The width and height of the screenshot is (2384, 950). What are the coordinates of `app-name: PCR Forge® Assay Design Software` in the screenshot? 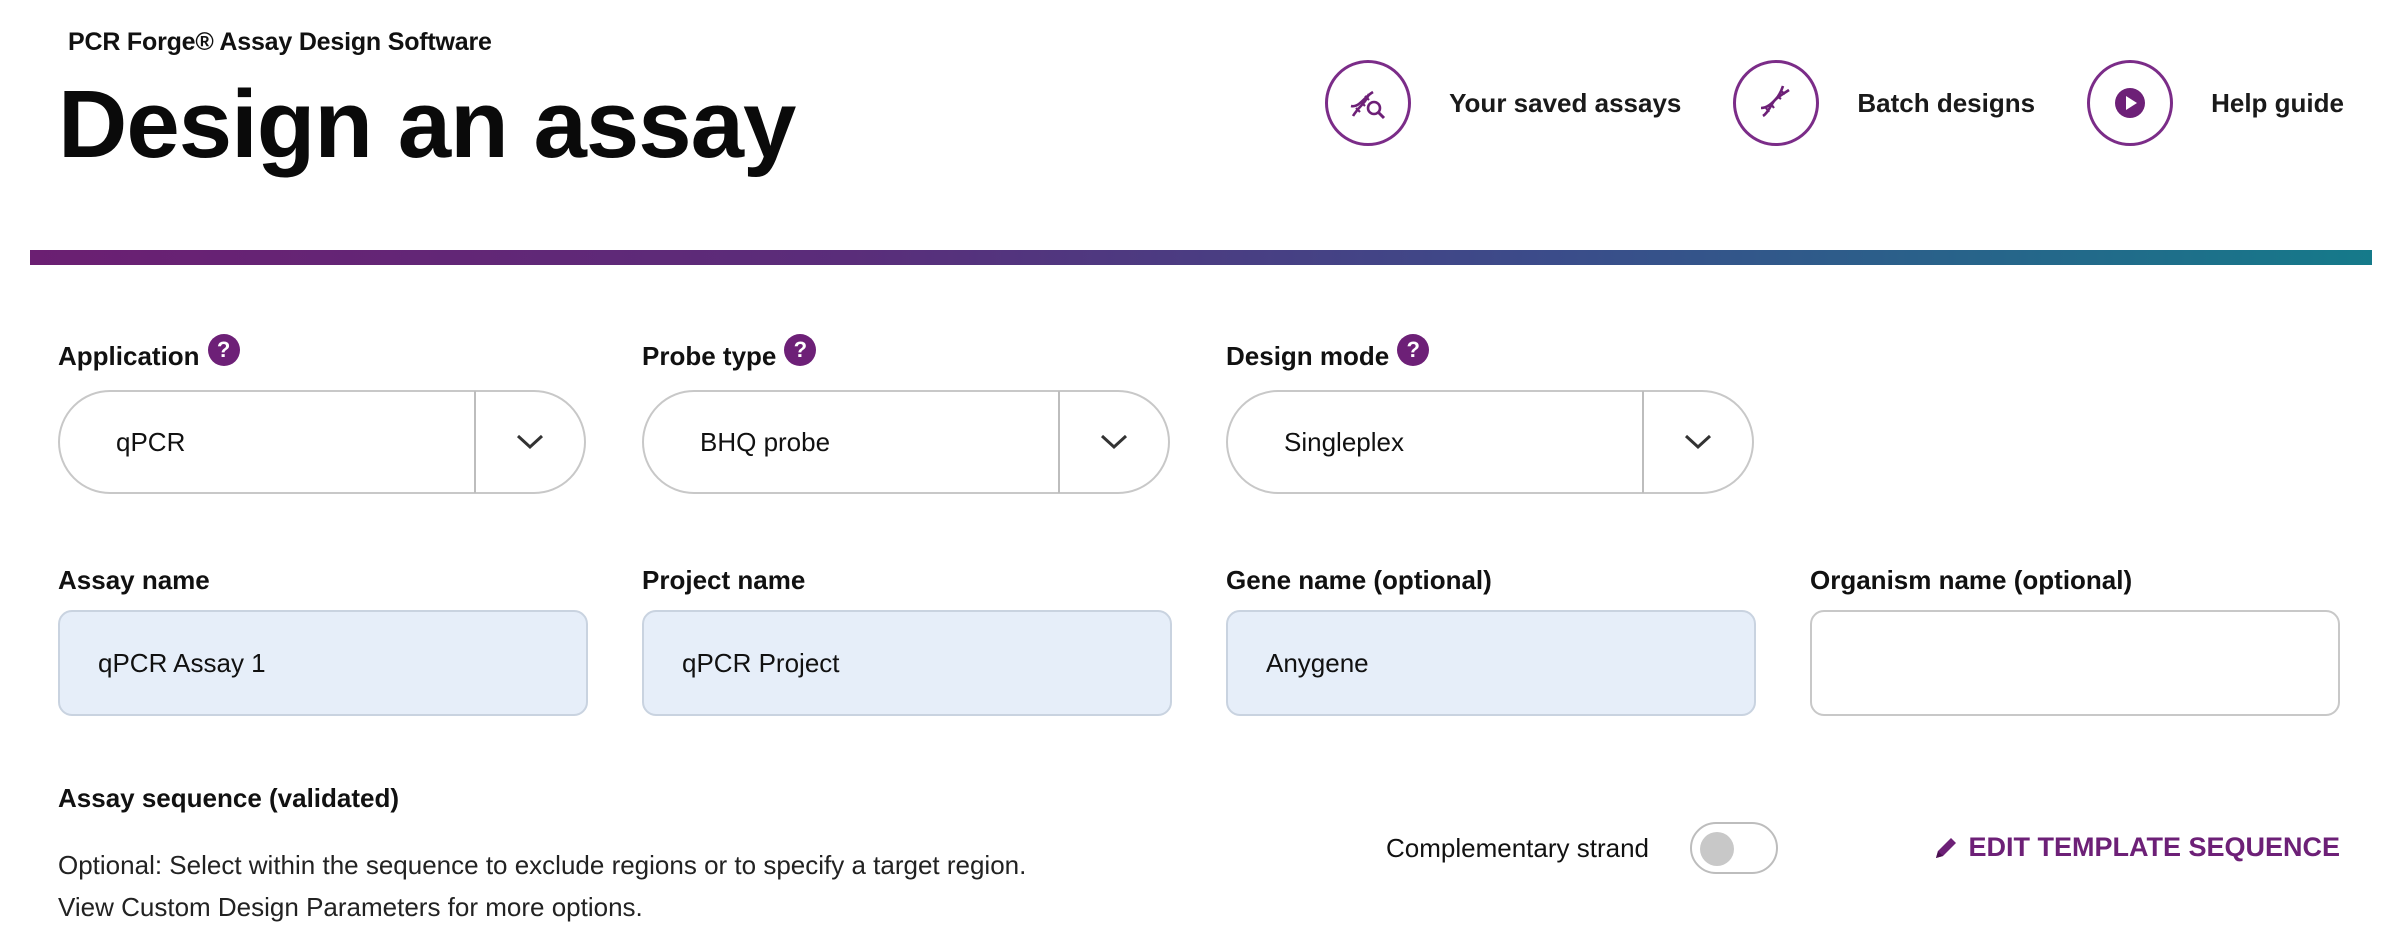 It's located at (280, 42).